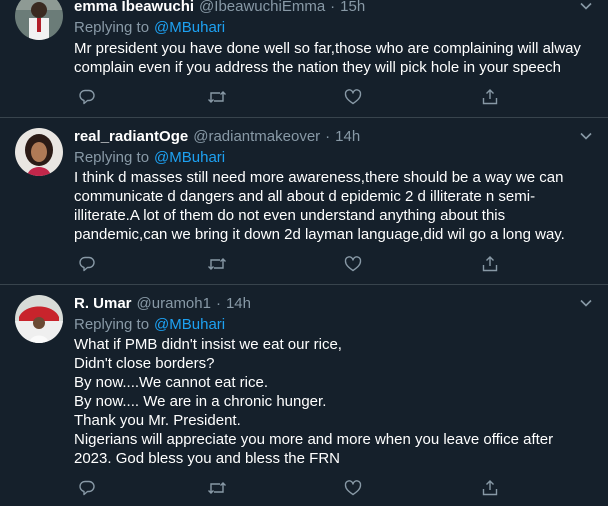 This screenshot has width=608, height=506. Describe the element at coordinates (131, 136) in the screenshot. I see `display-name: real_radiantOge` at that location.